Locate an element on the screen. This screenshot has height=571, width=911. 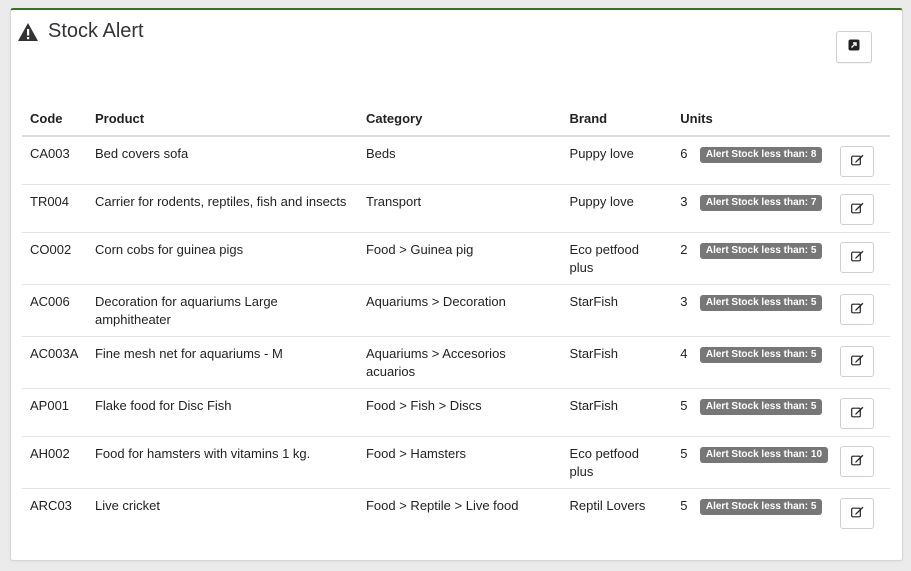
external-link-icon is located at coordinates (854, 47).